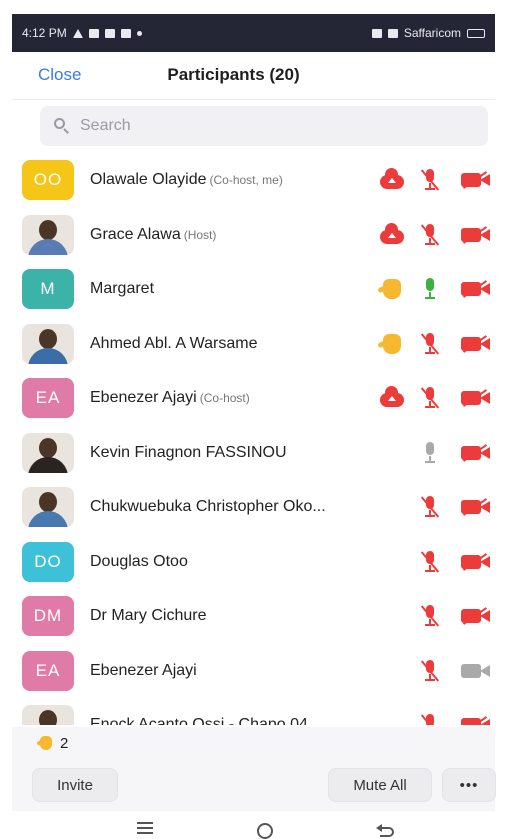  What do you see at coordinates (75, 785) in the screenshot?
I see `invite-button: Invite` at bounding box center [75, 785].